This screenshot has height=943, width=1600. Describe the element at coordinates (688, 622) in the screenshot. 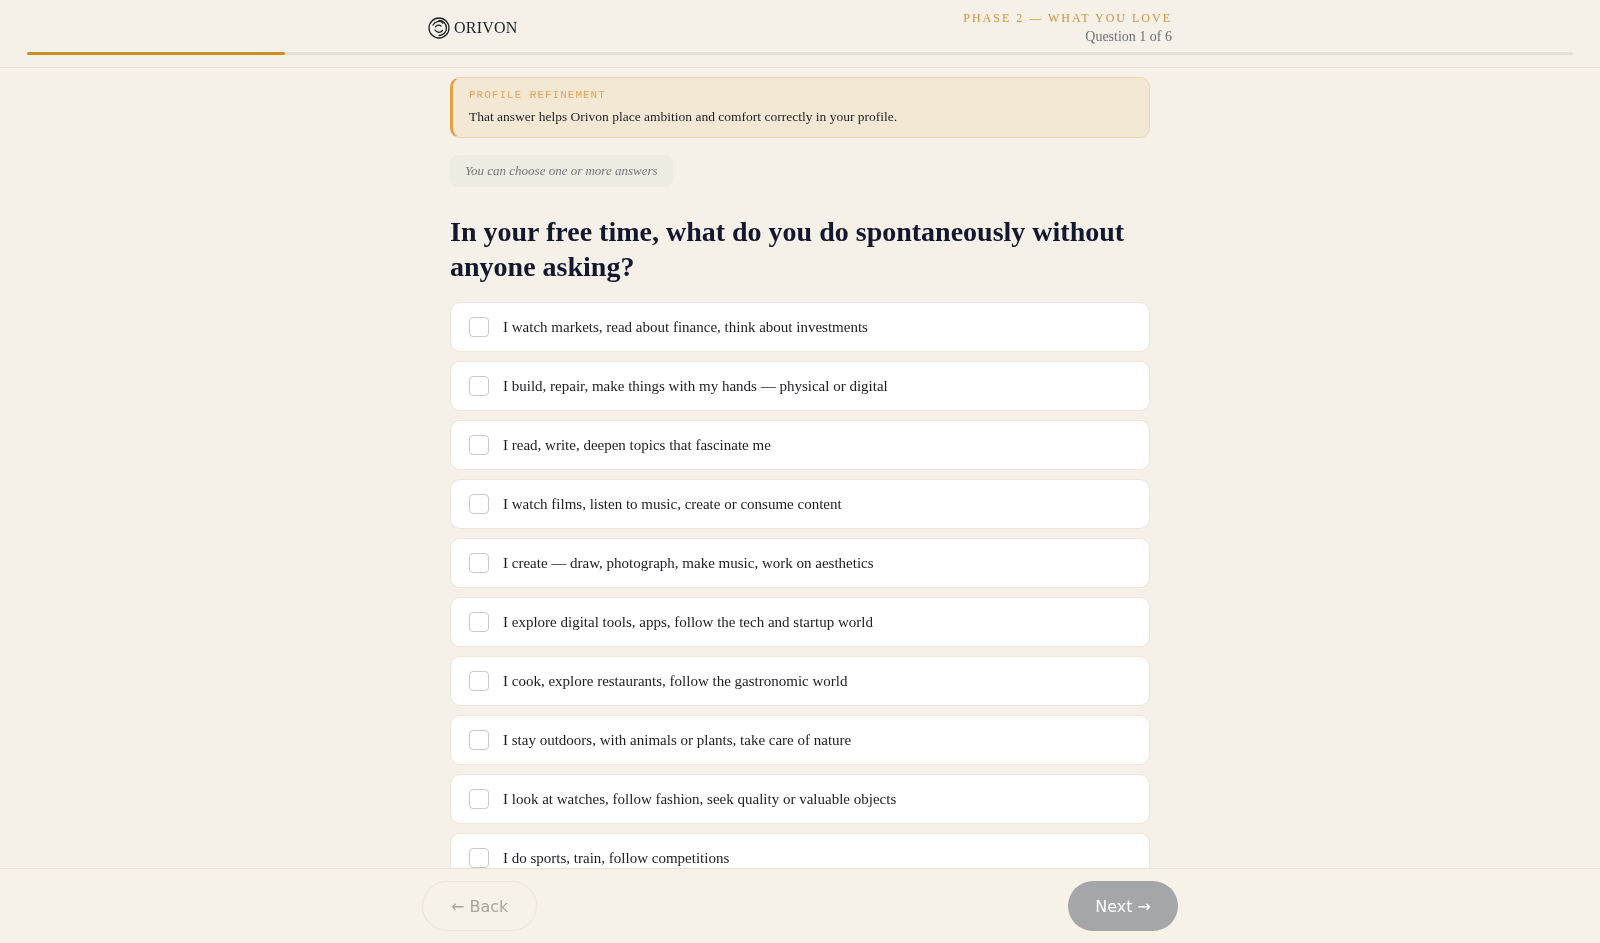

I see `option-label: I explore digital tools, apps, follow the tech and startup world` at that location.